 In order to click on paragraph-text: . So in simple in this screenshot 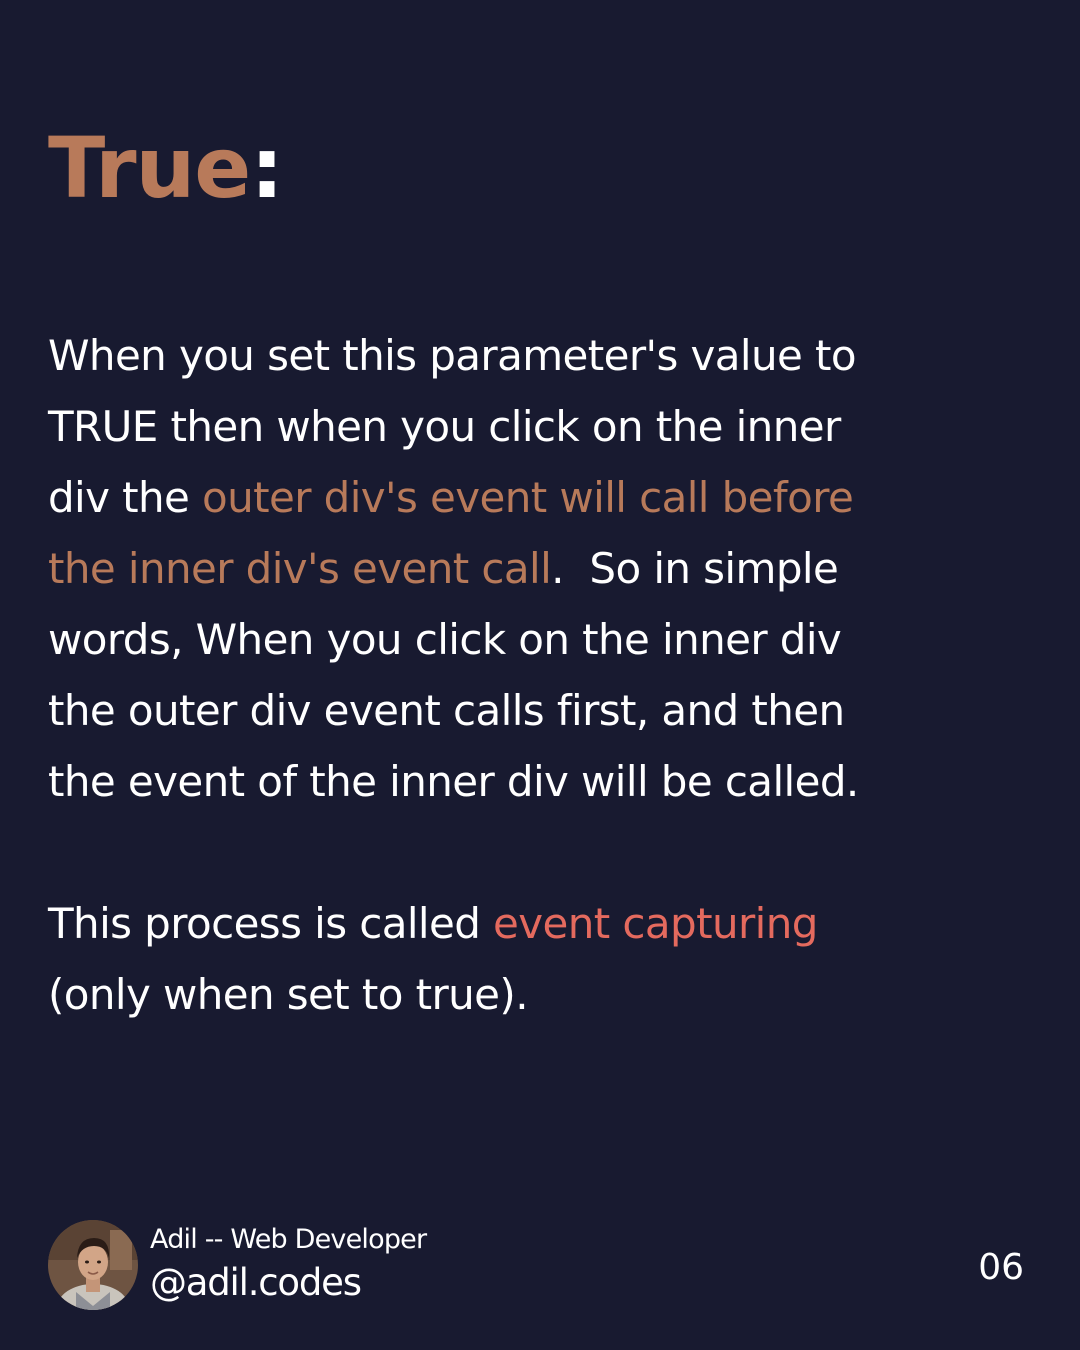, I will do `click(695, 568)`.